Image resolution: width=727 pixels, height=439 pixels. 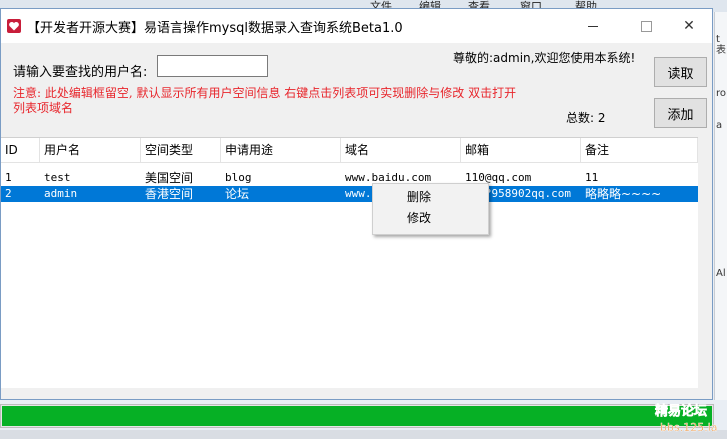 I want to click on cell-username: test, so click(x=57, y=177).